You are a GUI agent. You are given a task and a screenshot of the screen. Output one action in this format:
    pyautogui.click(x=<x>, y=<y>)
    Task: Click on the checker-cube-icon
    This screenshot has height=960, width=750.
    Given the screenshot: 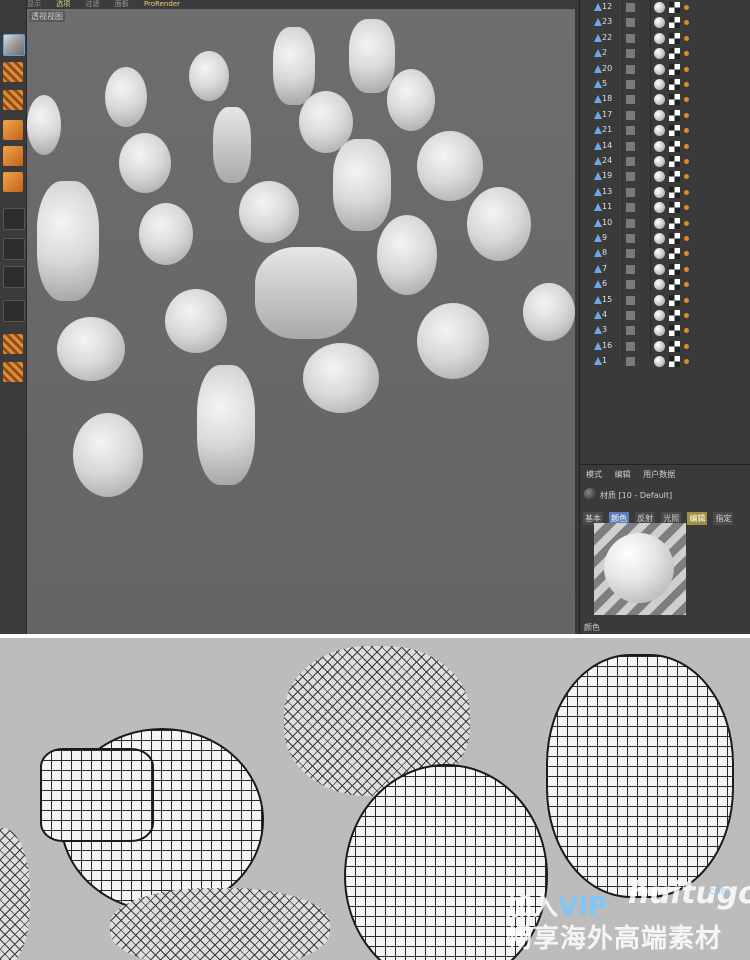 What is the action you would take?
    pyautogui.click(x=13, y=72)
    